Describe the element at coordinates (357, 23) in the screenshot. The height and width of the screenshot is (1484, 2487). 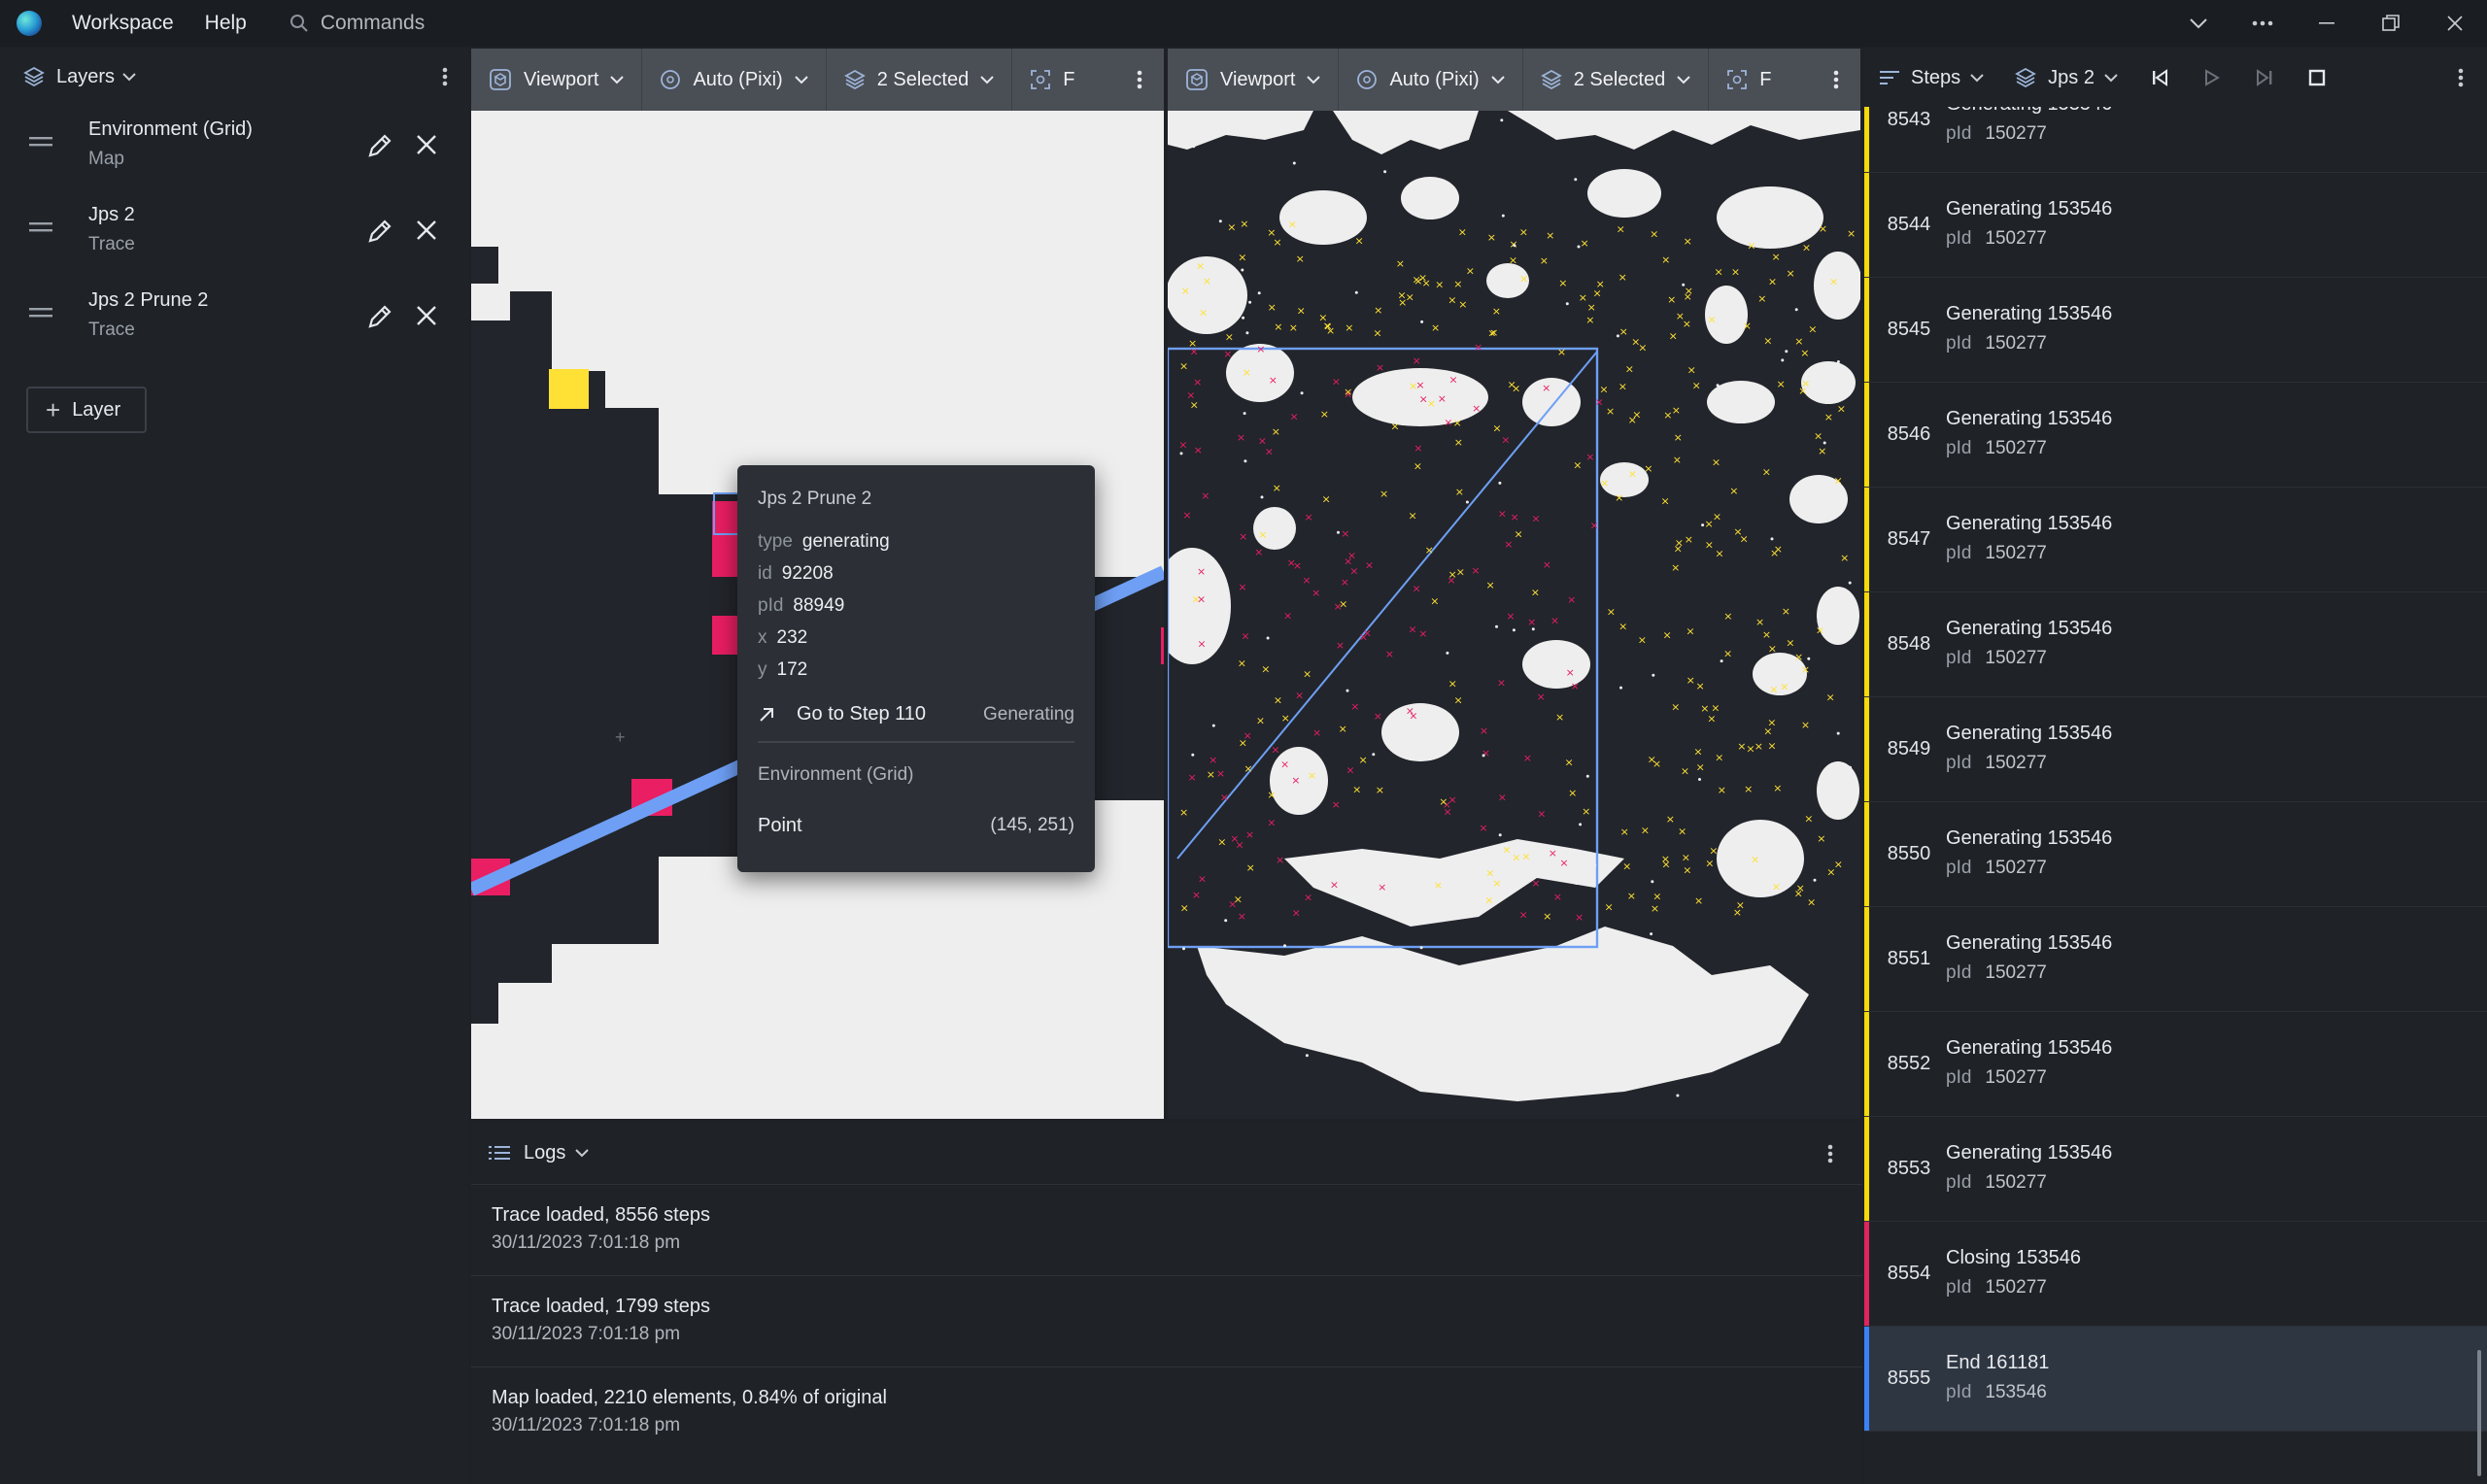
I see `command-palette: Commands` at that location.